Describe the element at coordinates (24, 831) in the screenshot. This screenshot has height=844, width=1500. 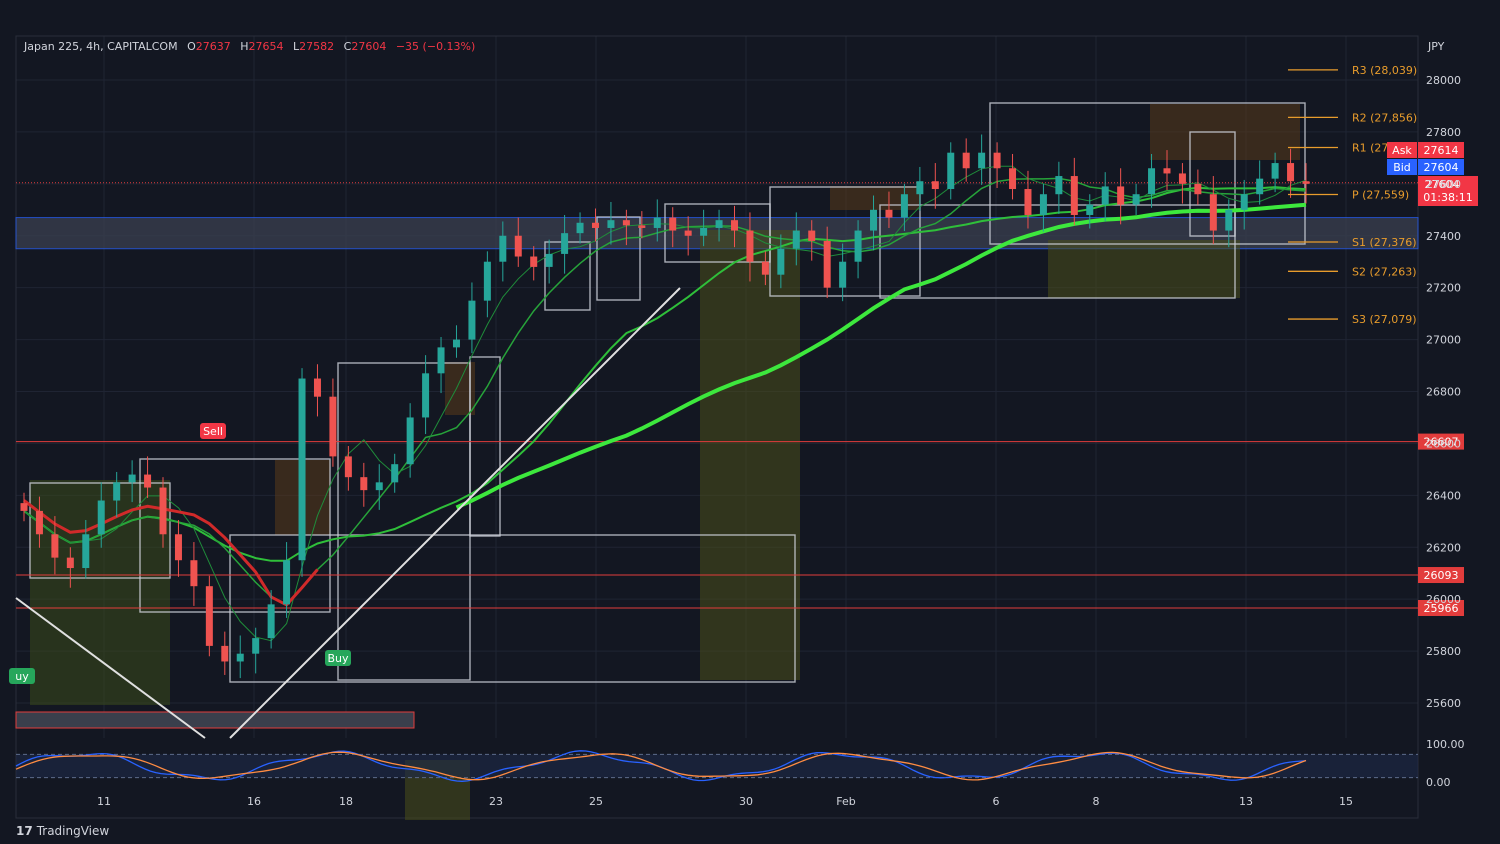
I see `tradingview-logo-icon: 17` at that location.